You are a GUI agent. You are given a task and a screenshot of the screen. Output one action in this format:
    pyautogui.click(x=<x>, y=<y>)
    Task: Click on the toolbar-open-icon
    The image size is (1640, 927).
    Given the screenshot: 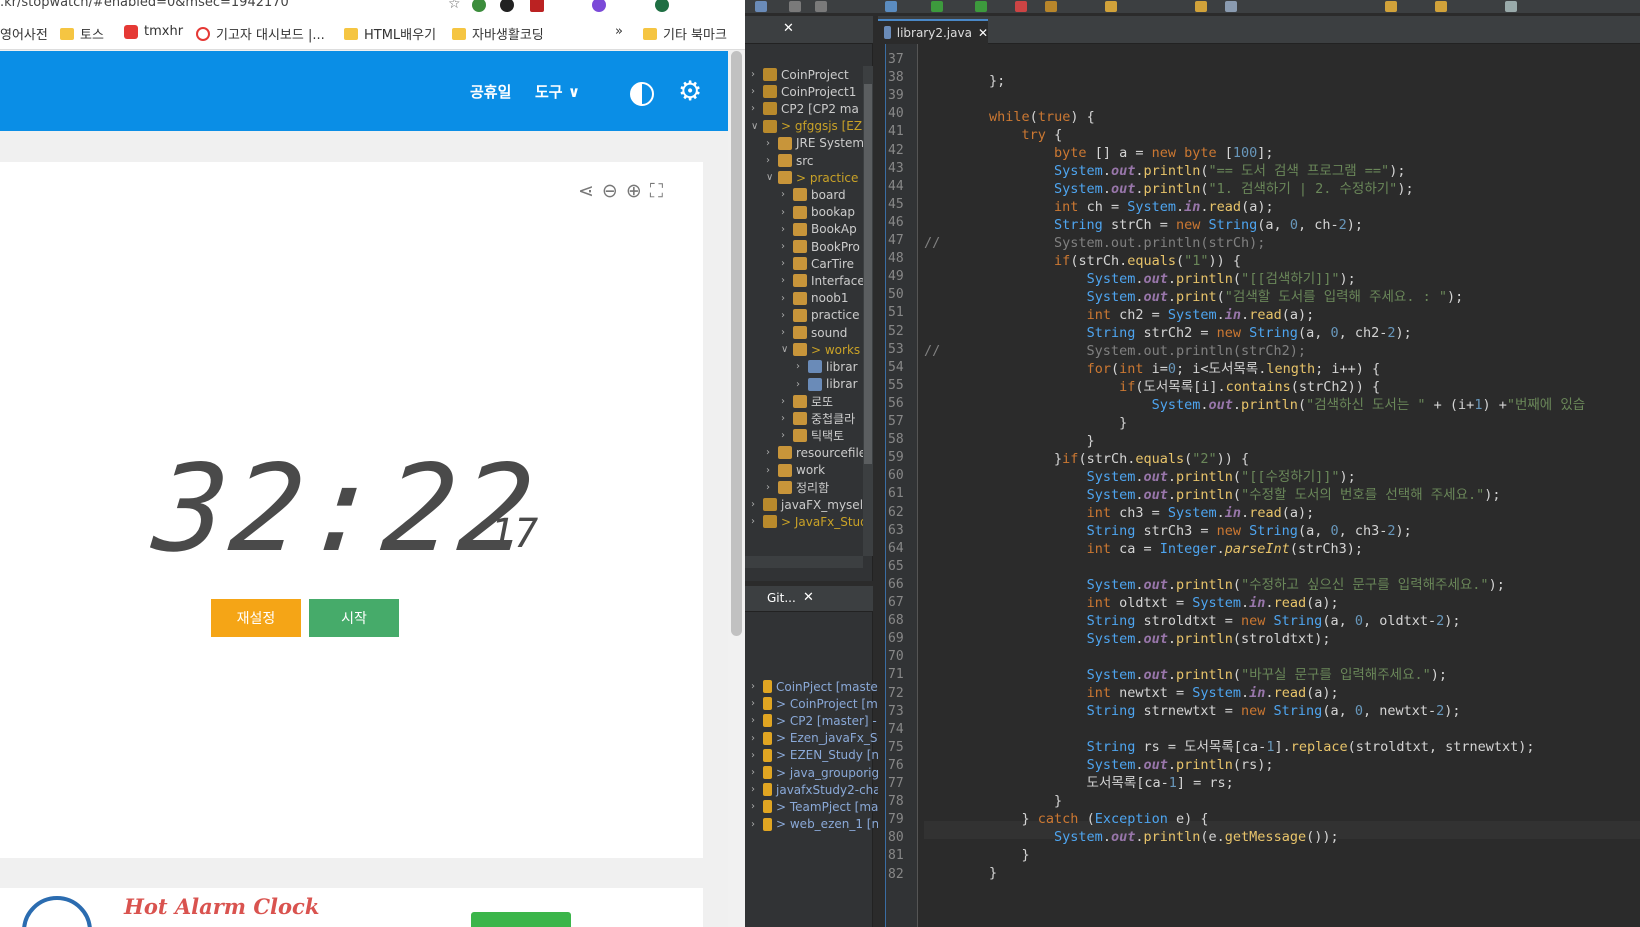 What is the action you would take?
    pyautogui.click(x=1111, y=6)
    